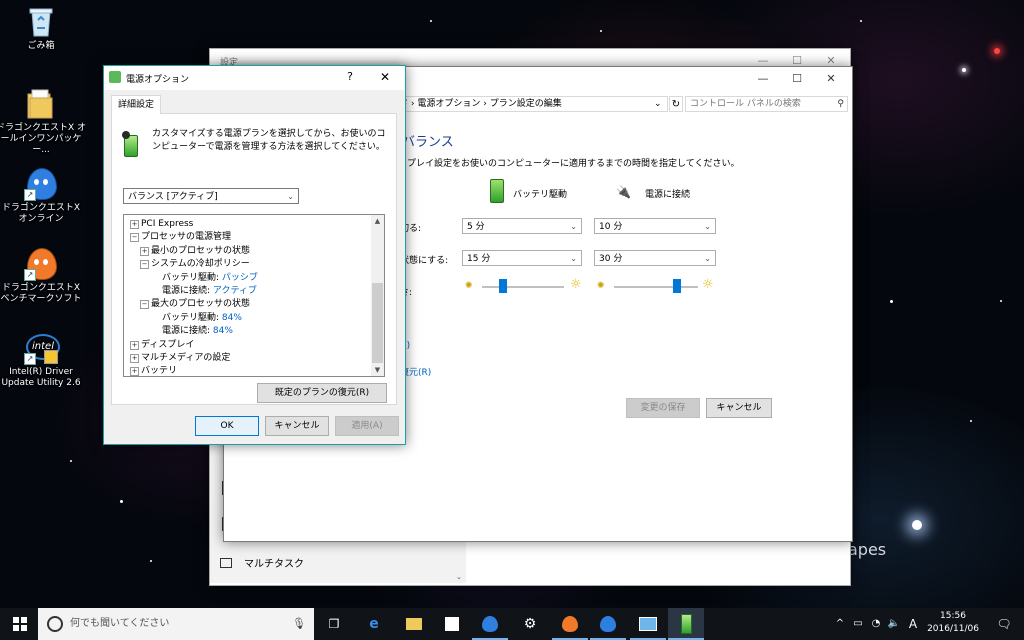 The image size is (1024, 640). What do you see at coordinates (367, 426) in the screenshot?
I see `apply-button: 適用(A)` at bounding box center [367, 426].